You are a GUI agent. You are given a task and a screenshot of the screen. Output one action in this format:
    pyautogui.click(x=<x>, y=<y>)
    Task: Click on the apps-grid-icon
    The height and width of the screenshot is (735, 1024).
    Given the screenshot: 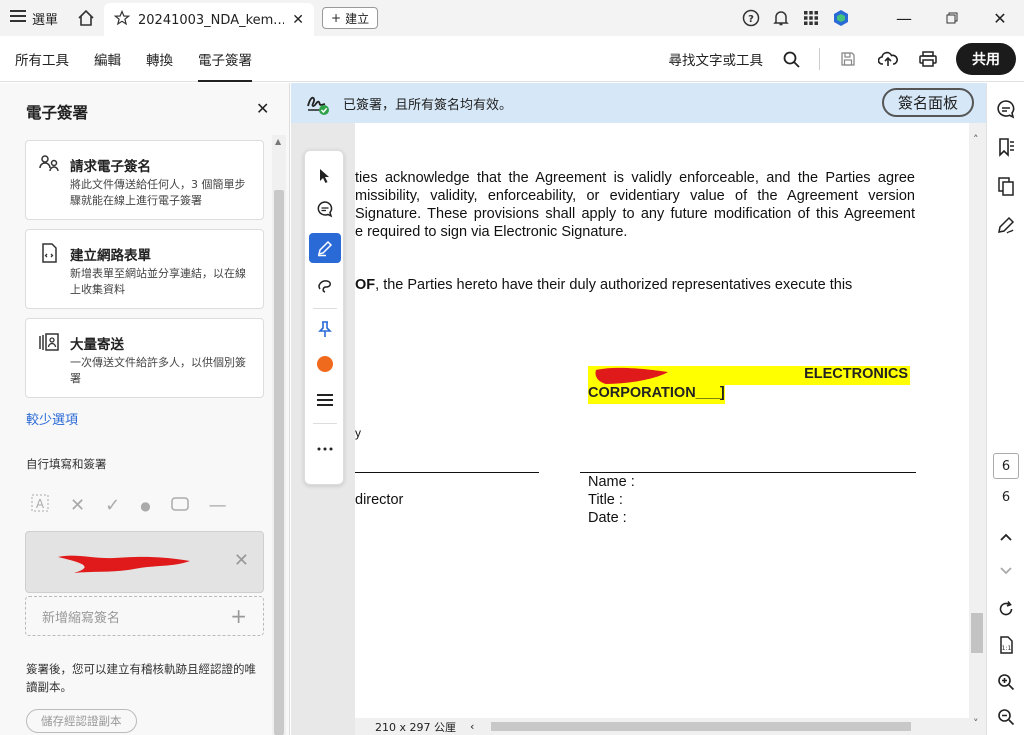 What is the action you would take?
    pyautogui.click(x=811, y=18)
    